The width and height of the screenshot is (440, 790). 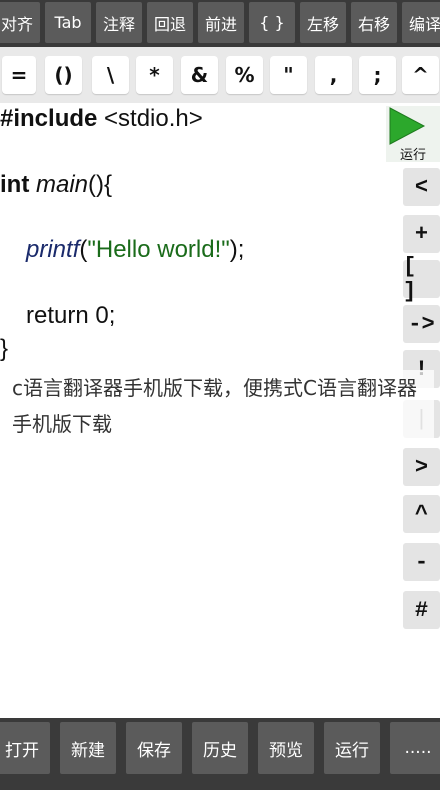 I want to click on code-line-5: }, so click(x=4, y=348).